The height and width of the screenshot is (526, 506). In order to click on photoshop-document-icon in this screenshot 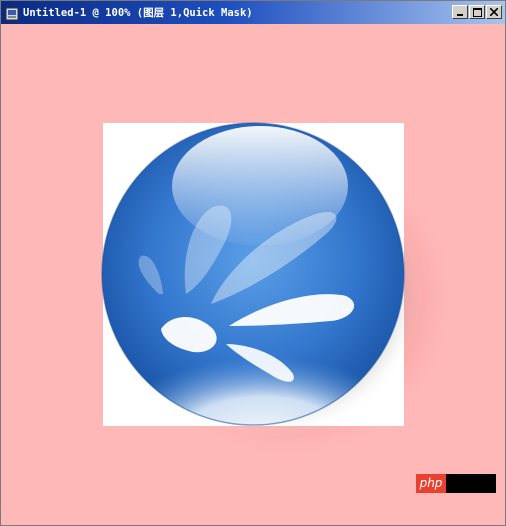, I will do `click(12, 13)`.